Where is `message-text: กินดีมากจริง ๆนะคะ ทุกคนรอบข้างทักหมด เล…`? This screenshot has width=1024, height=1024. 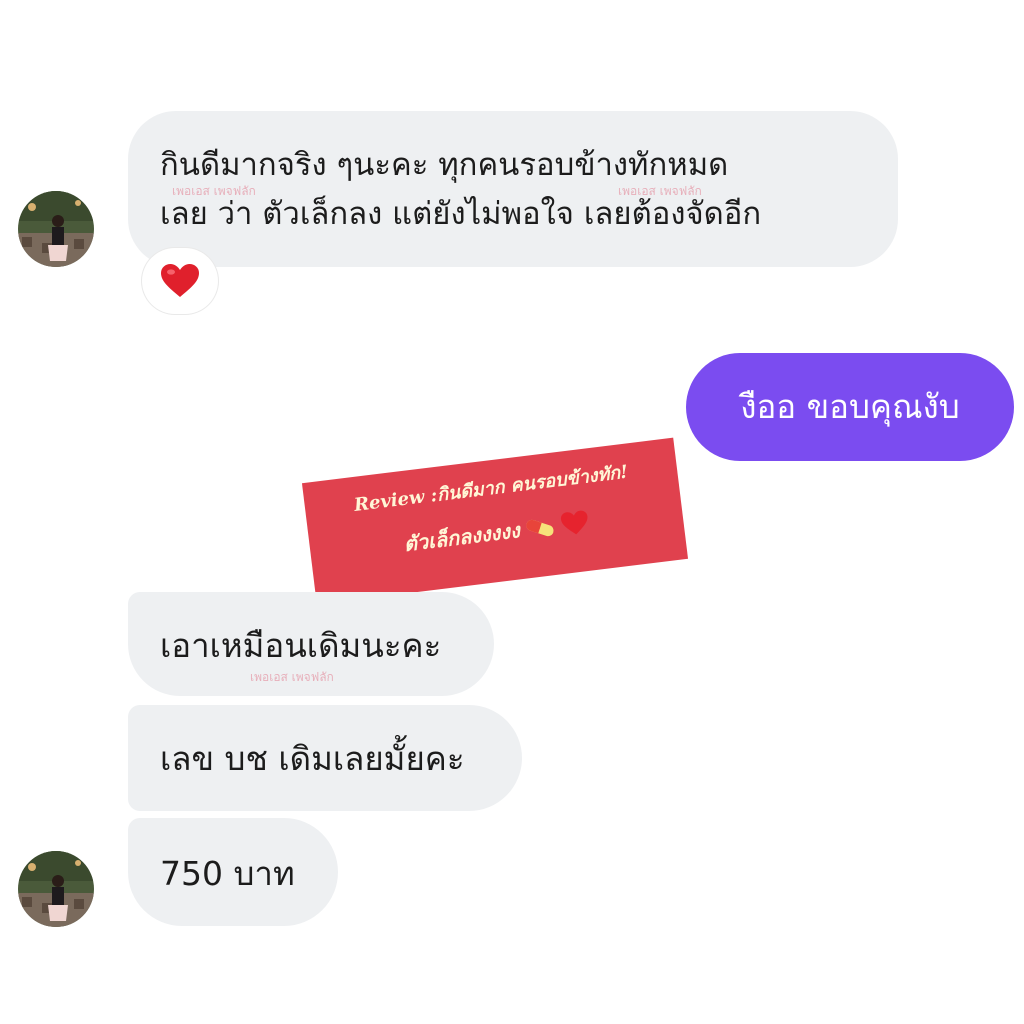 message-text: กินดีมากจริง ๆนะคะ ทุกคนรอบข้างทักหมด เล… is located at coordinates (461, 189).